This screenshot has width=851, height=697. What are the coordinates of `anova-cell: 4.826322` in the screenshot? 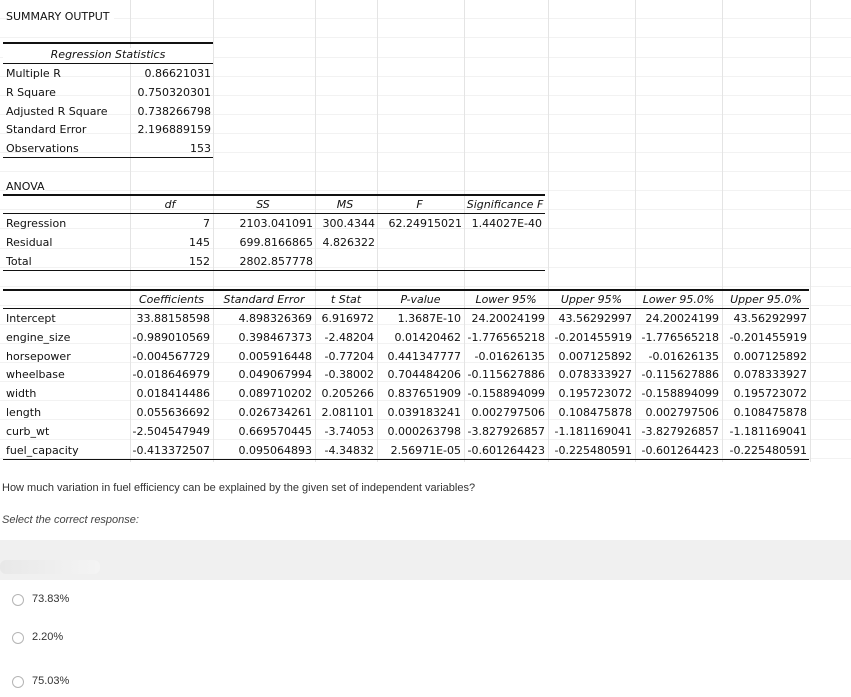 It's located at (349, 242).